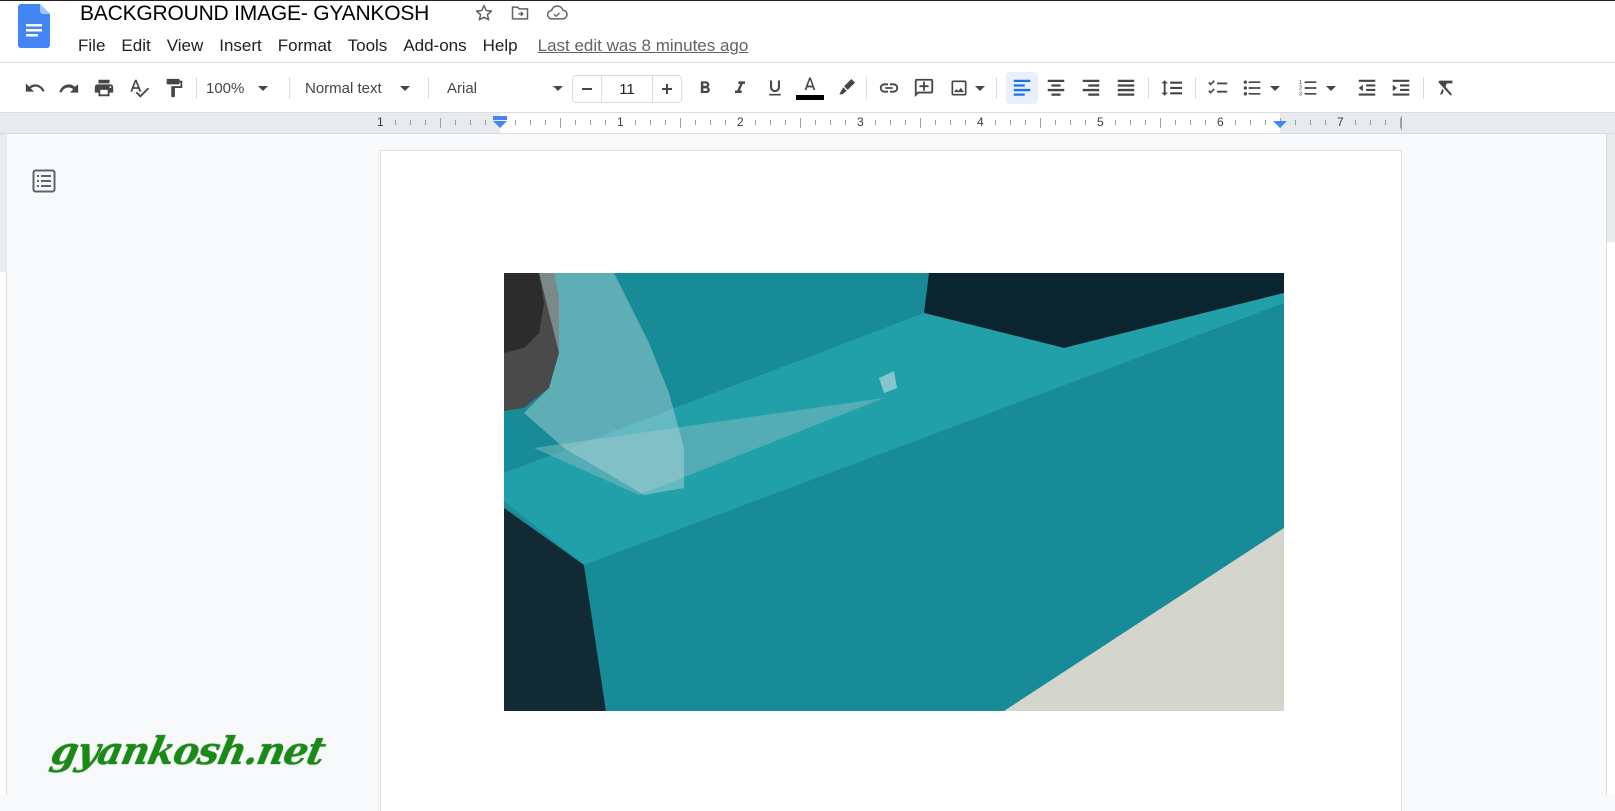 The image size is (1615, 811). What do you see at coordinates (1126, 88) in the screenshot?
I see `justify-button` at bounding box center [1126, 88].